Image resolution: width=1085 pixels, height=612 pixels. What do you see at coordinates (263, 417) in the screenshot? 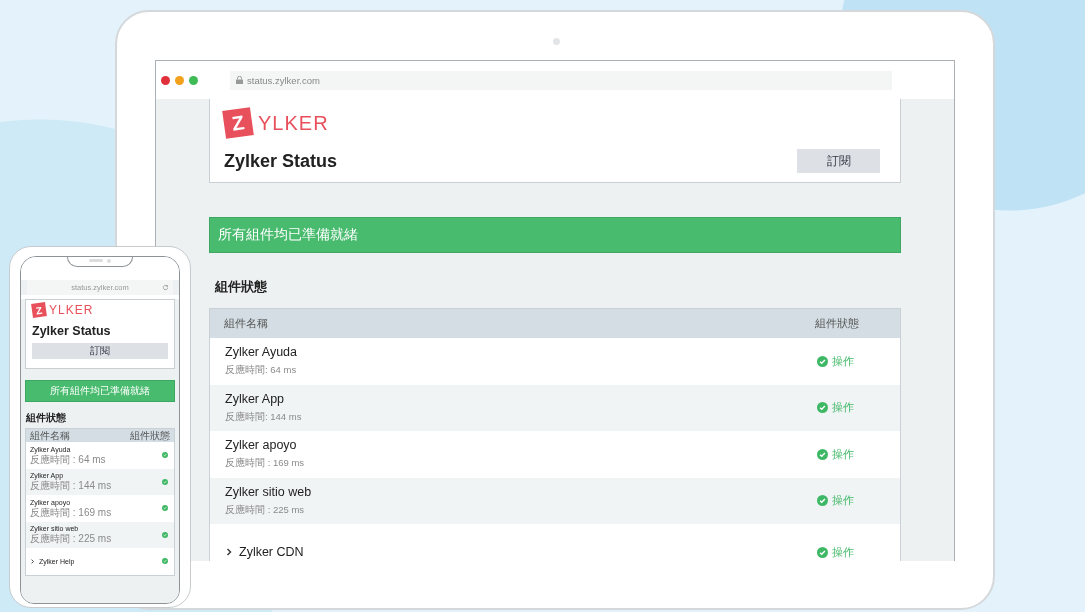
I see `response-time: 反應時間: 144 ms` at bounding box center [263, 417].